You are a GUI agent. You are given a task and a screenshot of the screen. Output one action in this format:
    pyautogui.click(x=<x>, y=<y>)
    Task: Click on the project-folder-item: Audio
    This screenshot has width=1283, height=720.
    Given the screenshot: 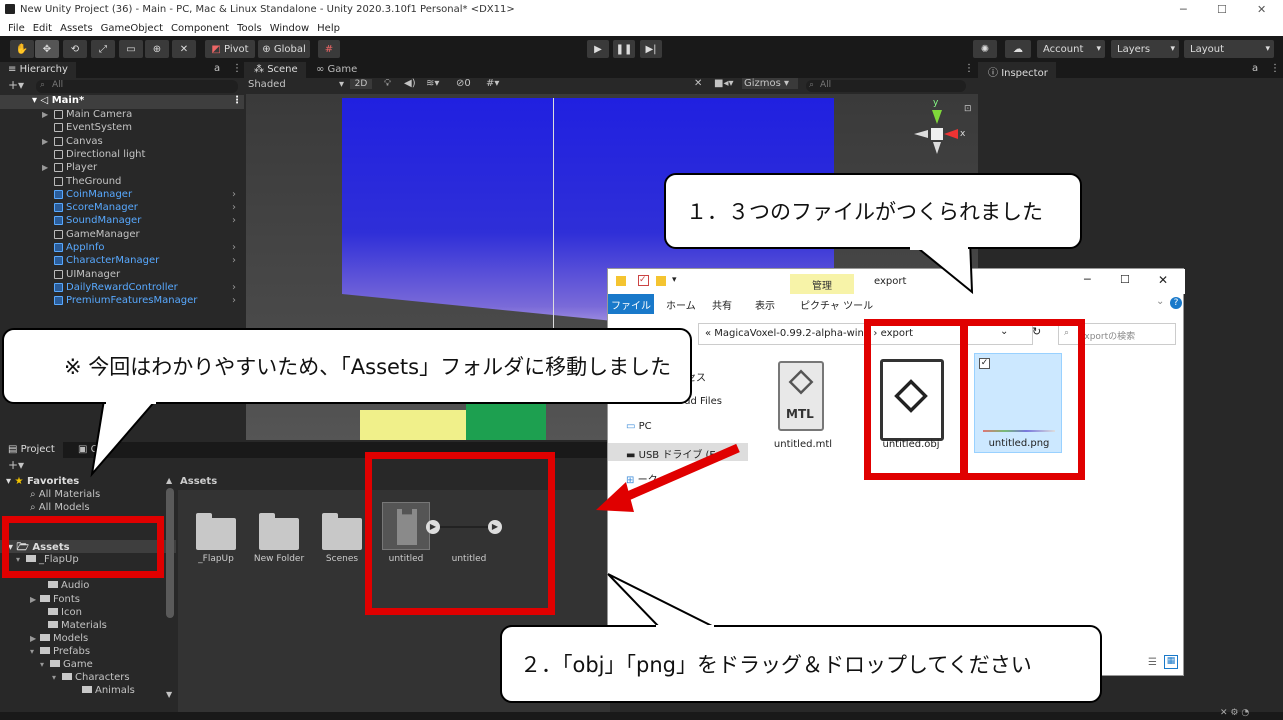 What is the action you would take?
    pyautogui.click(x=63, y=585)
    